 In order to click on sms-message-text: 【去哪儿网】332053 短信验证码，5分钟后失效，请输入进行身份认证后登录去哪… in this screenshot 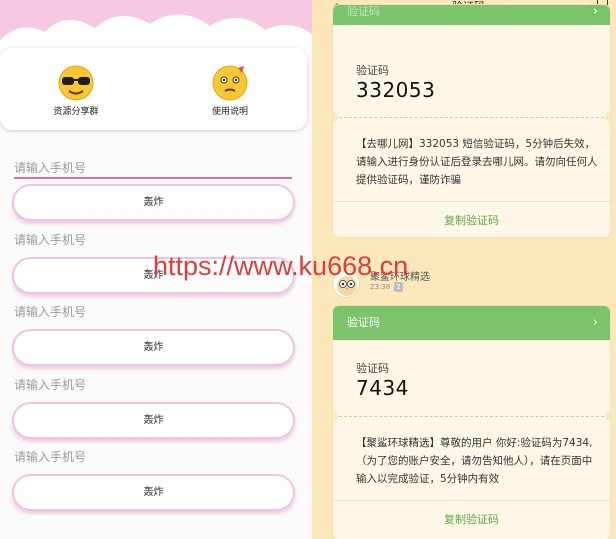, I will do `click(477, 162)`.